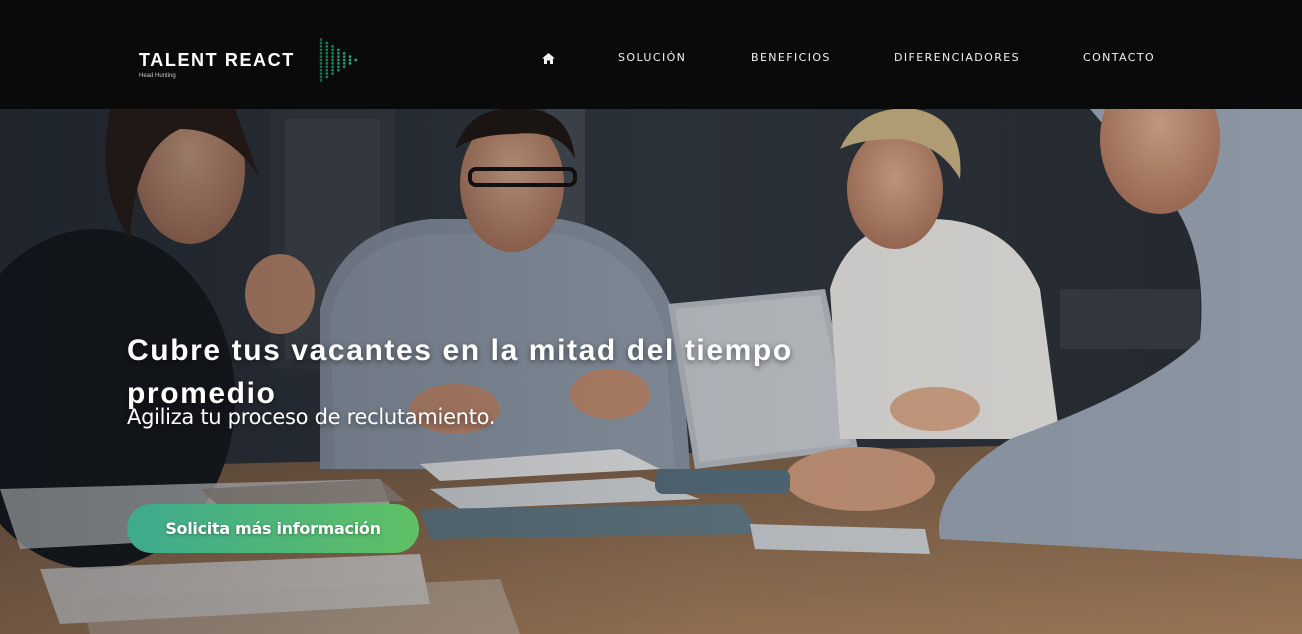 Image resolution: width=1302 pixels, height=634 pixels. What do you see at coordinates (273, 528) in the screenshot?
I see `request-info-button: Solicita más información` at bounding box center [273, 528].